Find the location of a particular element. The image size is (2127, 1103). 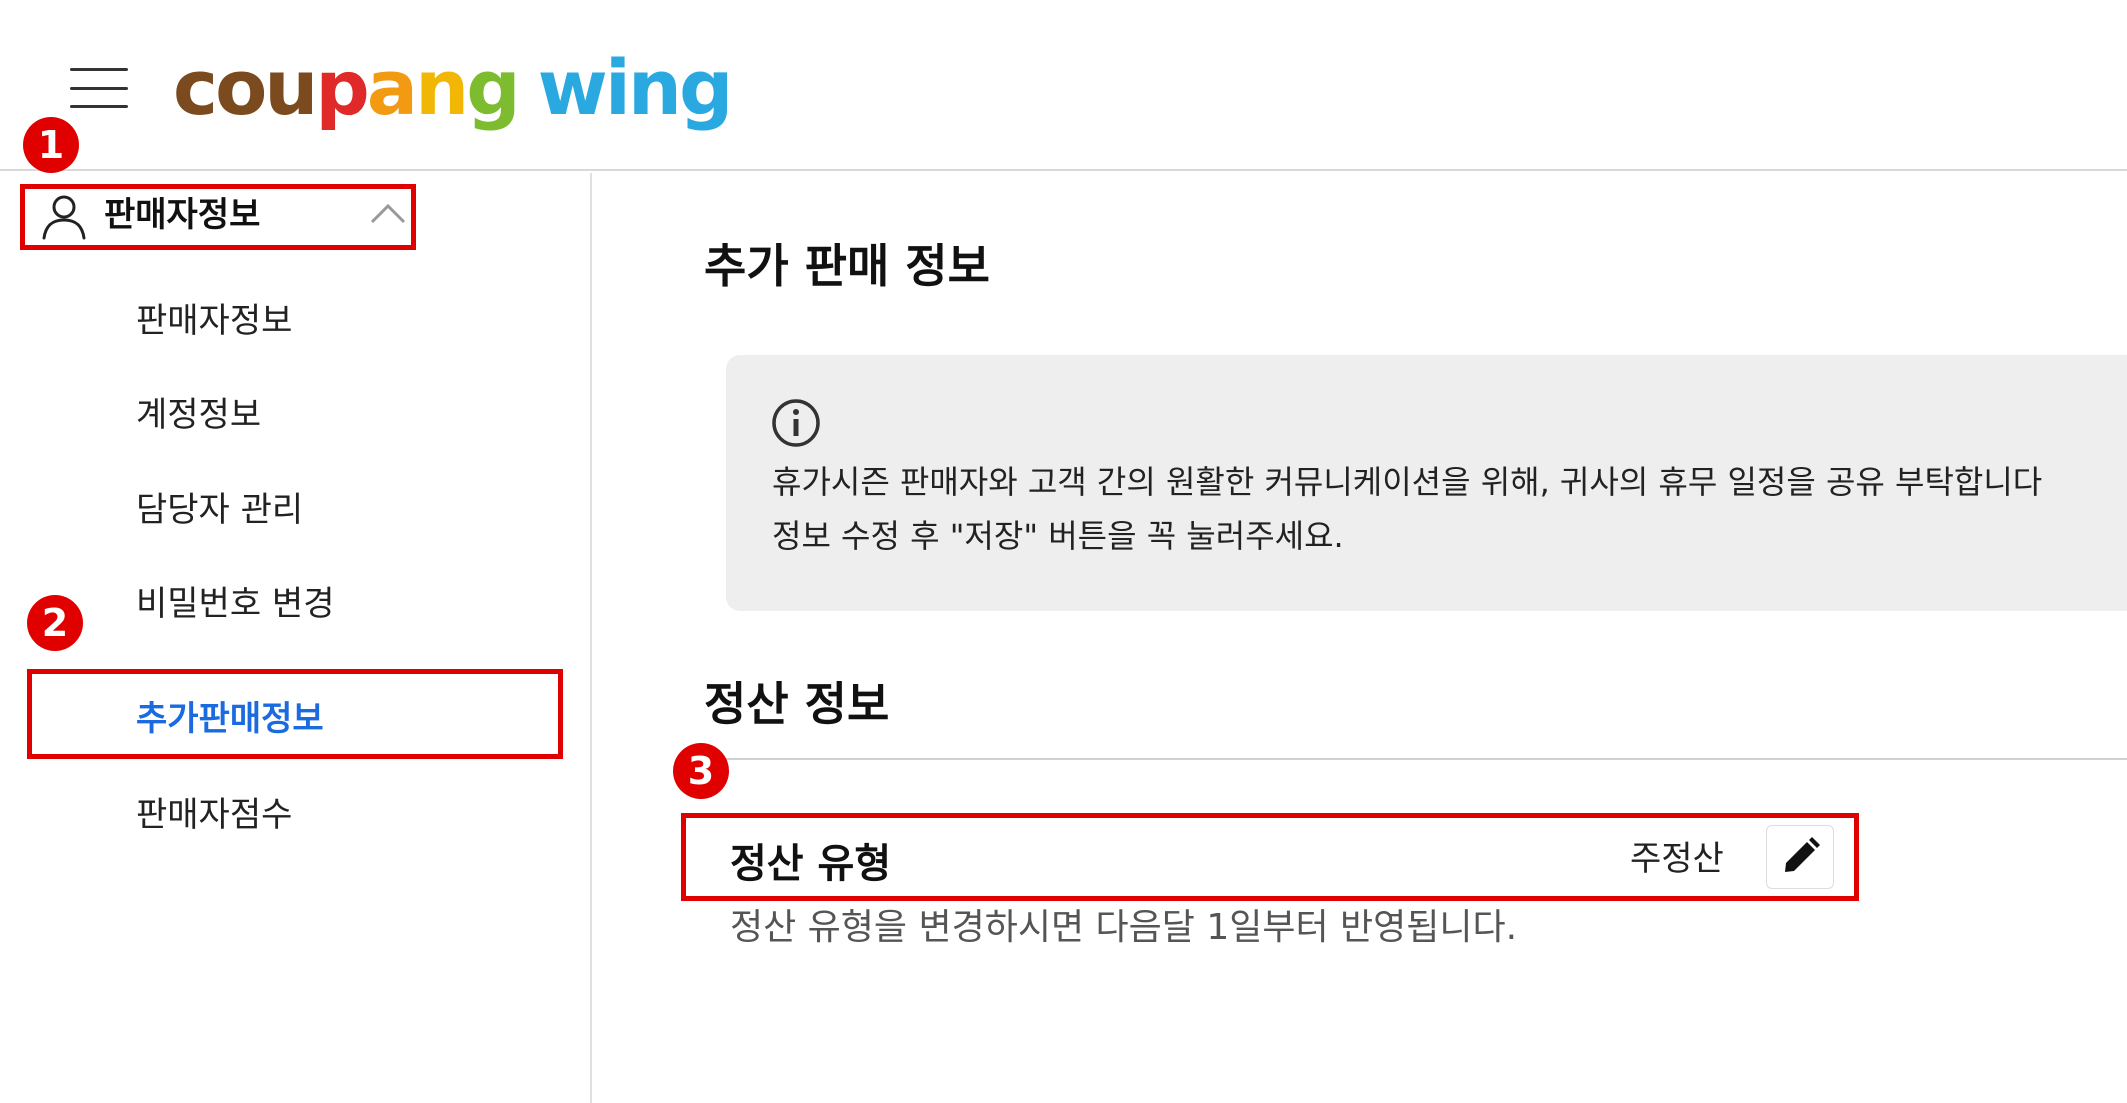

pencil-icon is located at coordinates (1802, 854).